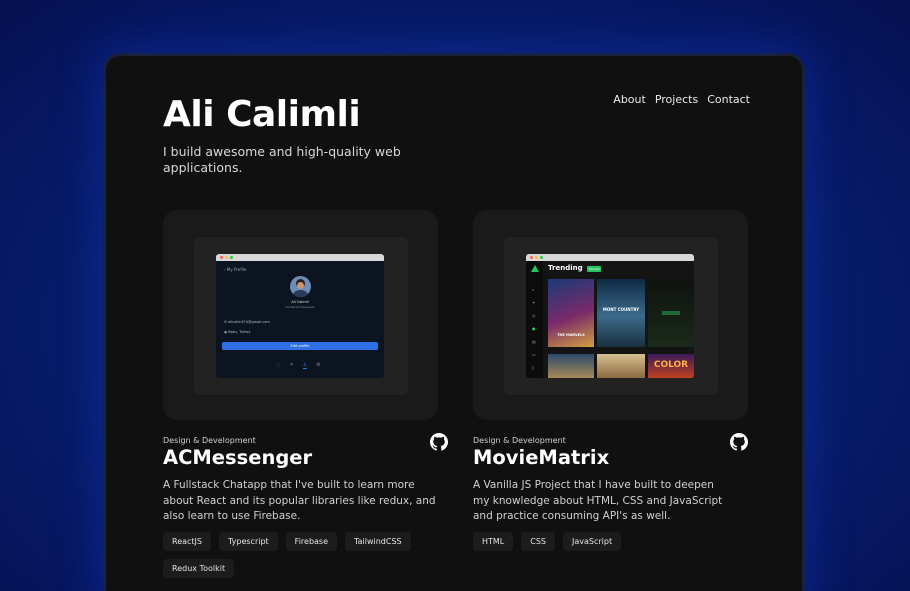 The image size is (910, 591). Describe the element at coordinates (535, 268) in the screenshot. I see `logo-icon` at that location.